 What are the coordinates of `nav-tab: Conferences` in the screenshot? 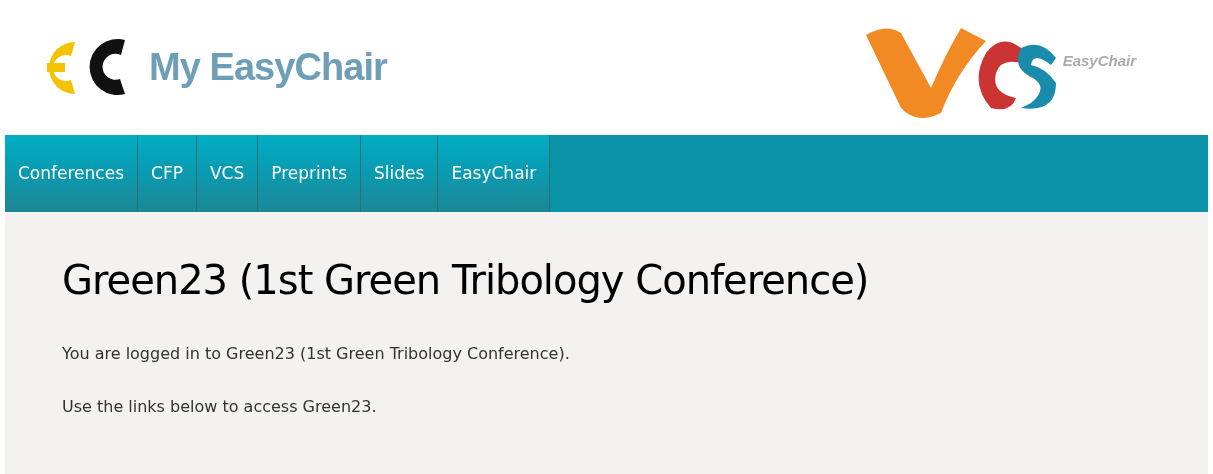 It's located at (71, 173).